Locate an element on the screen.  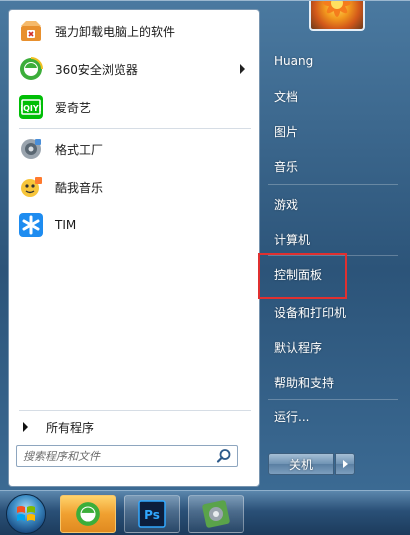
program-item-360-browser: 360安全浏览器 is located at coordinates (135, 69).